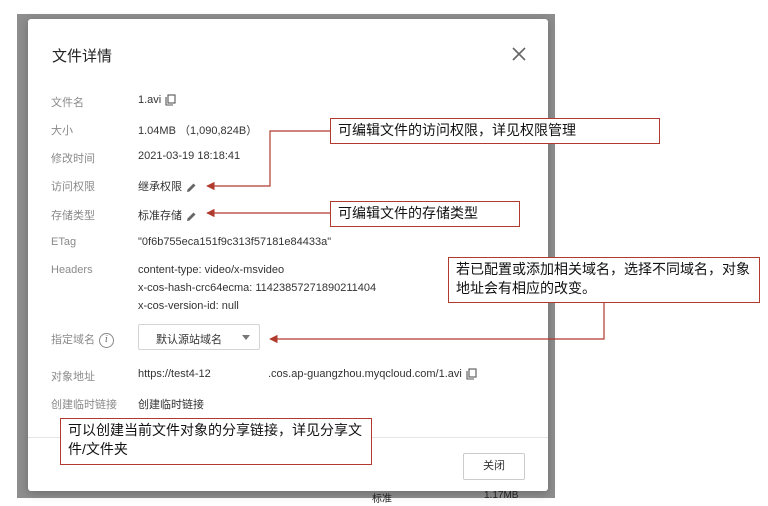 The height and width of the screenshot is (506, 768). I want to click on callout-domain: 若已配置或添加相关域名，选择不同域名，对象地址会有相应的改变。, so click(604, 280).